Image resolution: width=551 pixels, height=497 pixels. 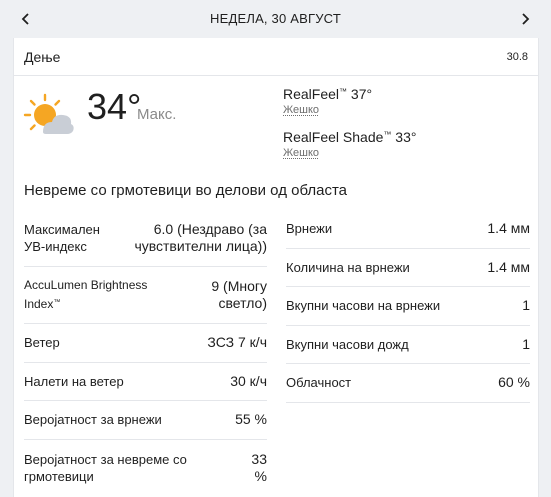 I want to click on detail-label: AccuLumen Brightness, so click(x=86, y=285).